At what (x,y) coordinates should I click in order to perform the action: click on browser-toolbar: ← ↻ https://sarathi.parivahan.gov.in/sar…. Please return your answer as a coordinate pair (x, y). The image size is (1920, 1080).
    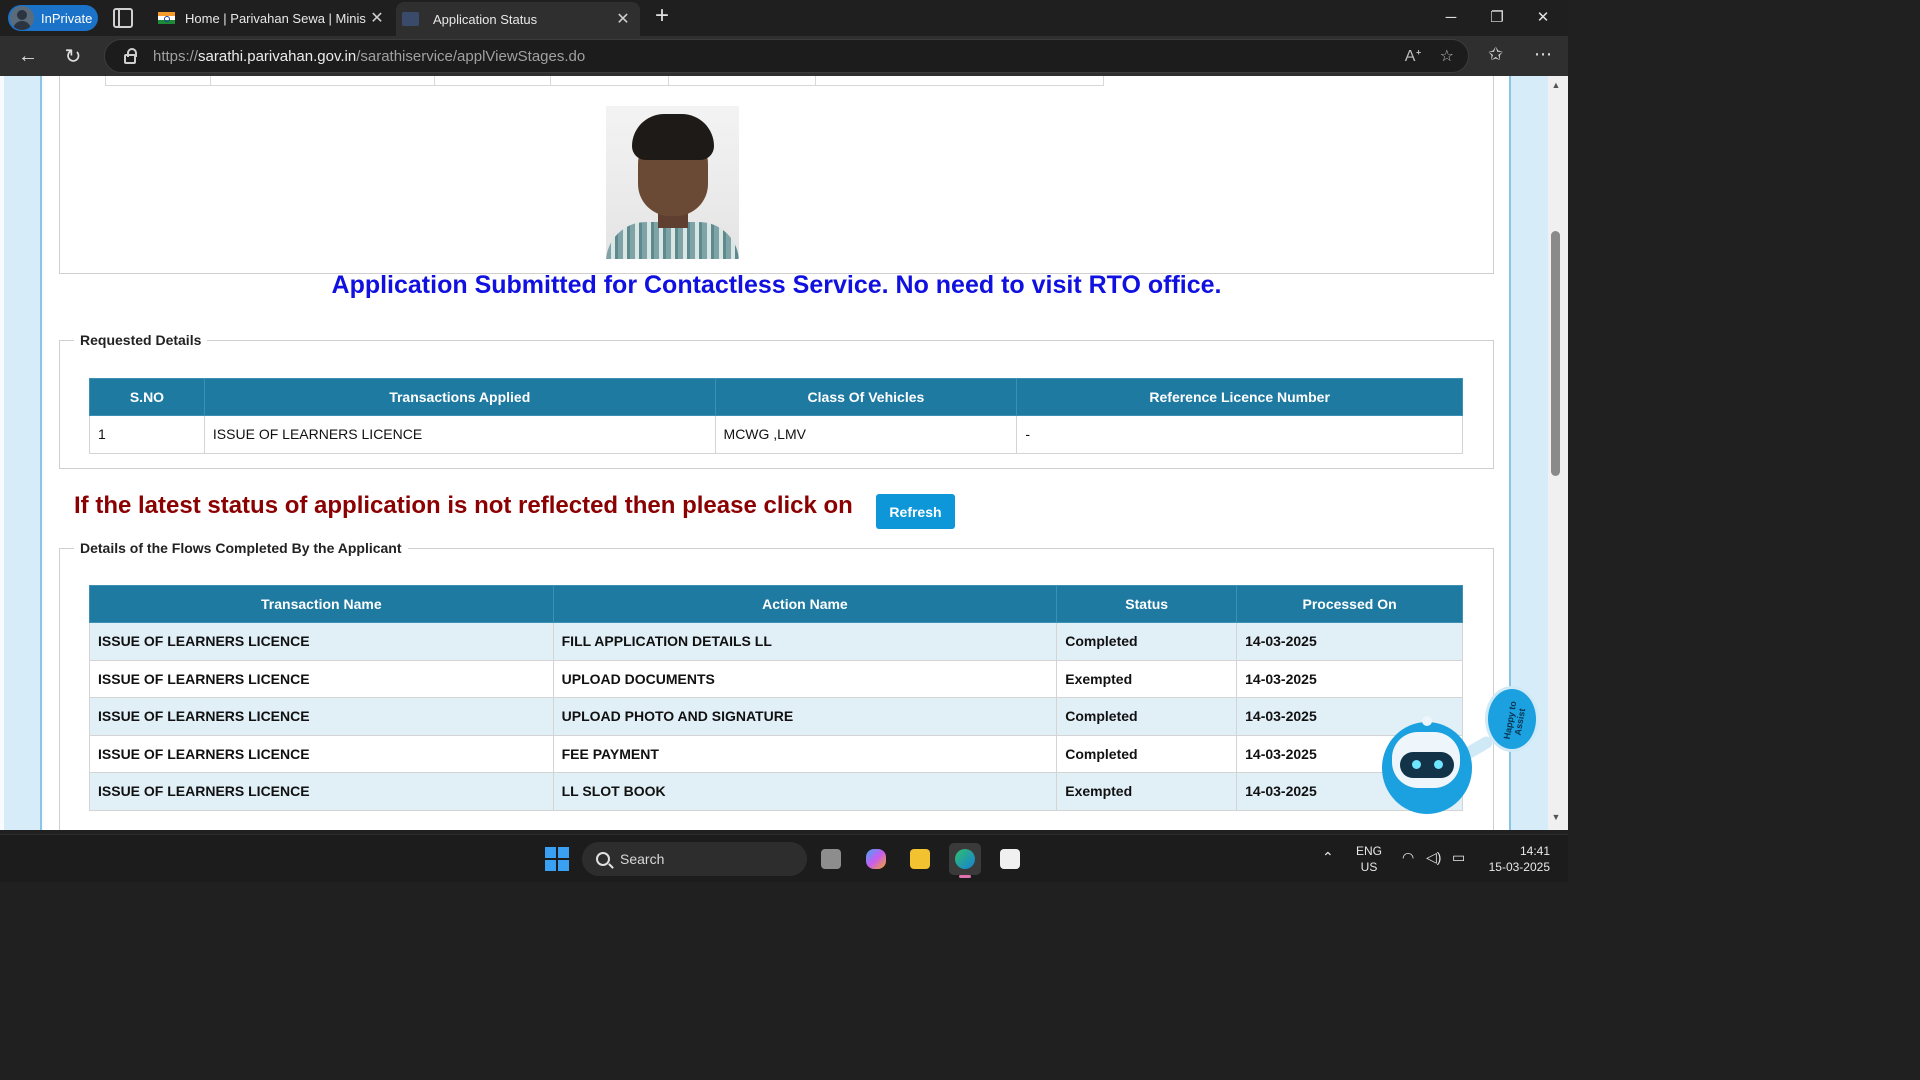
    Looking at the image, I should click on (784, 56).